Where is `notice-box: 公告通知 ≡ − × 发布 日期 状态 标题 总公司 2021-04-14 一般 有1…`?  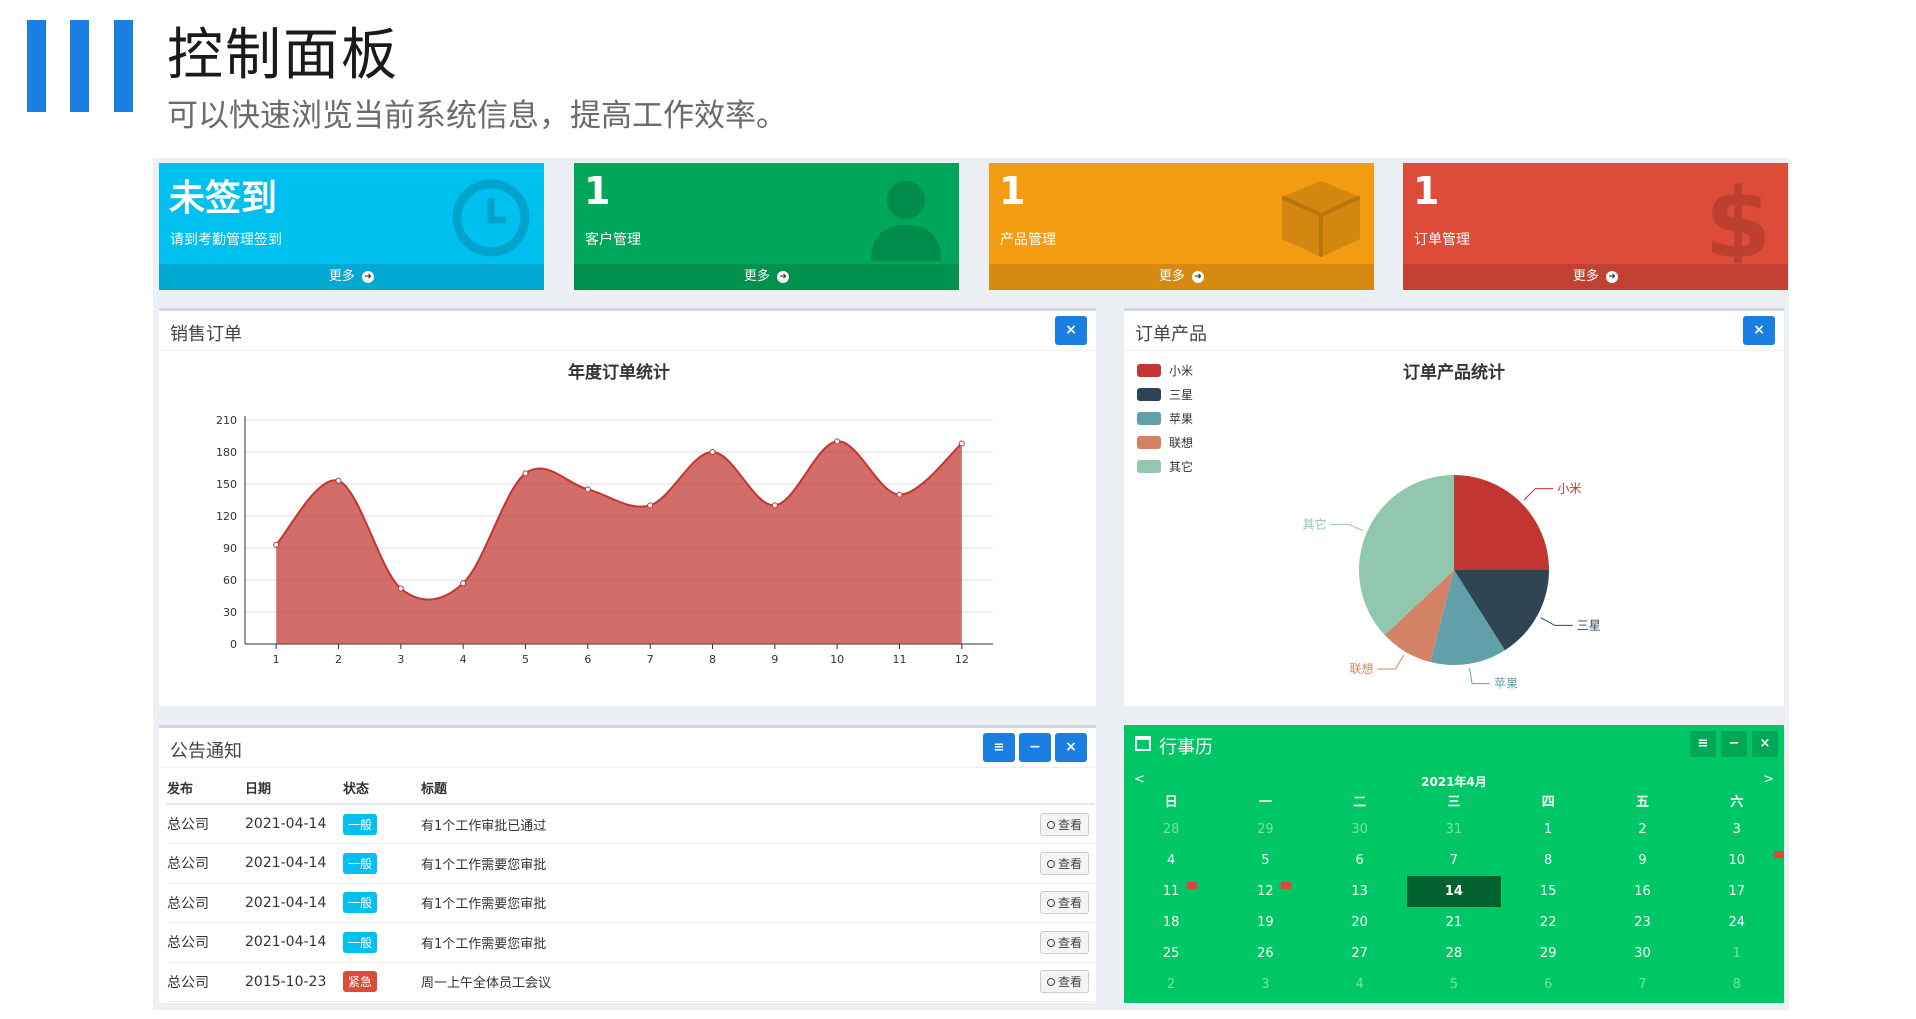 notice-box: 公告通知 ≡ − × 发布 日期 状态 标题 总公司 2021-04-14 一般 有1… is located at coordinates (627, 864).